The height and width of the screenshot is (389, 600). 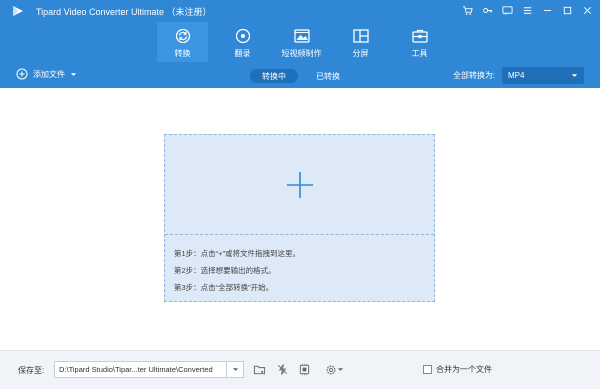 I want to click on save-to-label: 保存至:, so click(x=31, y=370).